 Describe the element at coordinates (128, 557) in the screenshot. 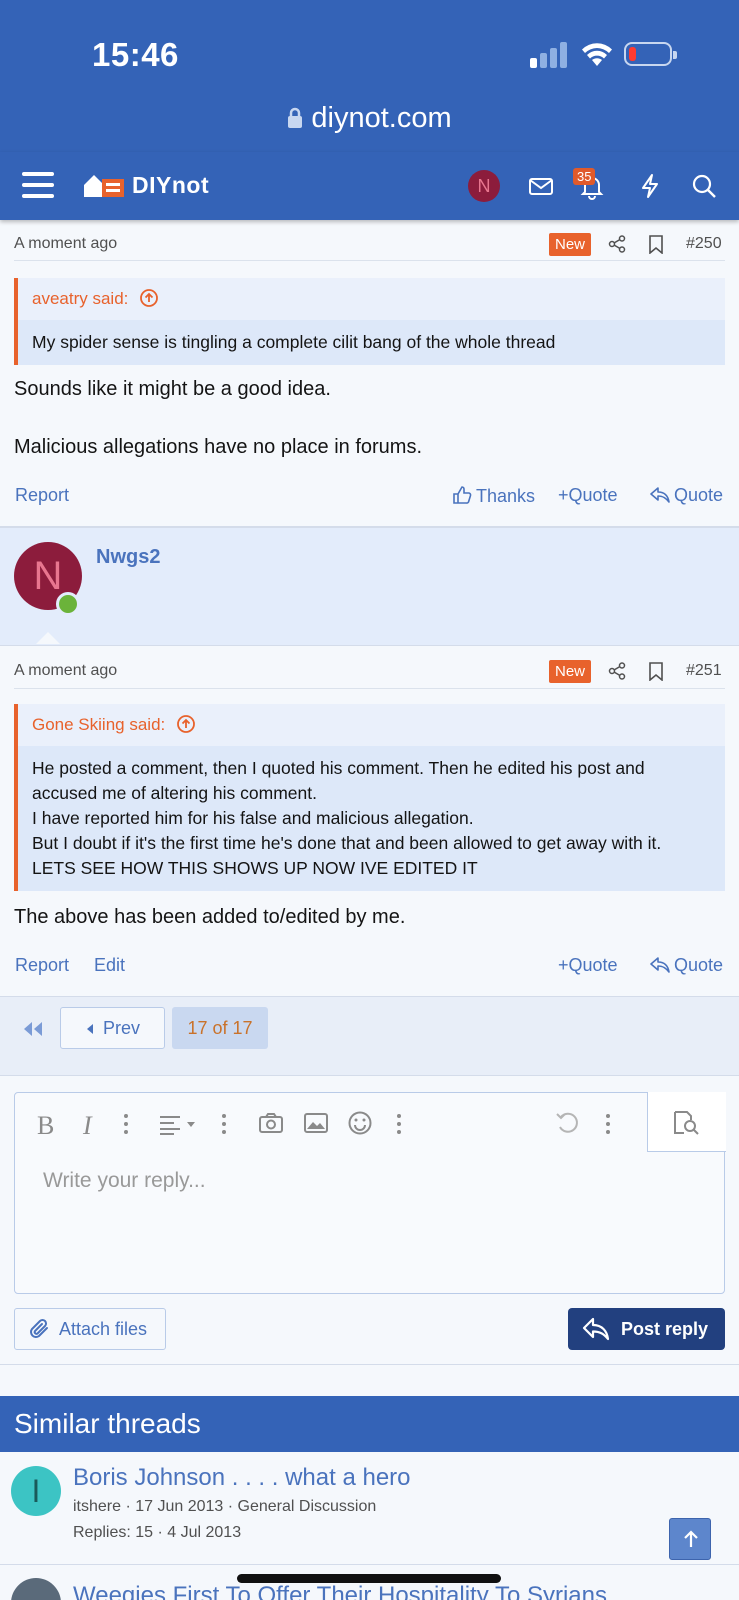

I see `author-name: Nwgs2` at that location.